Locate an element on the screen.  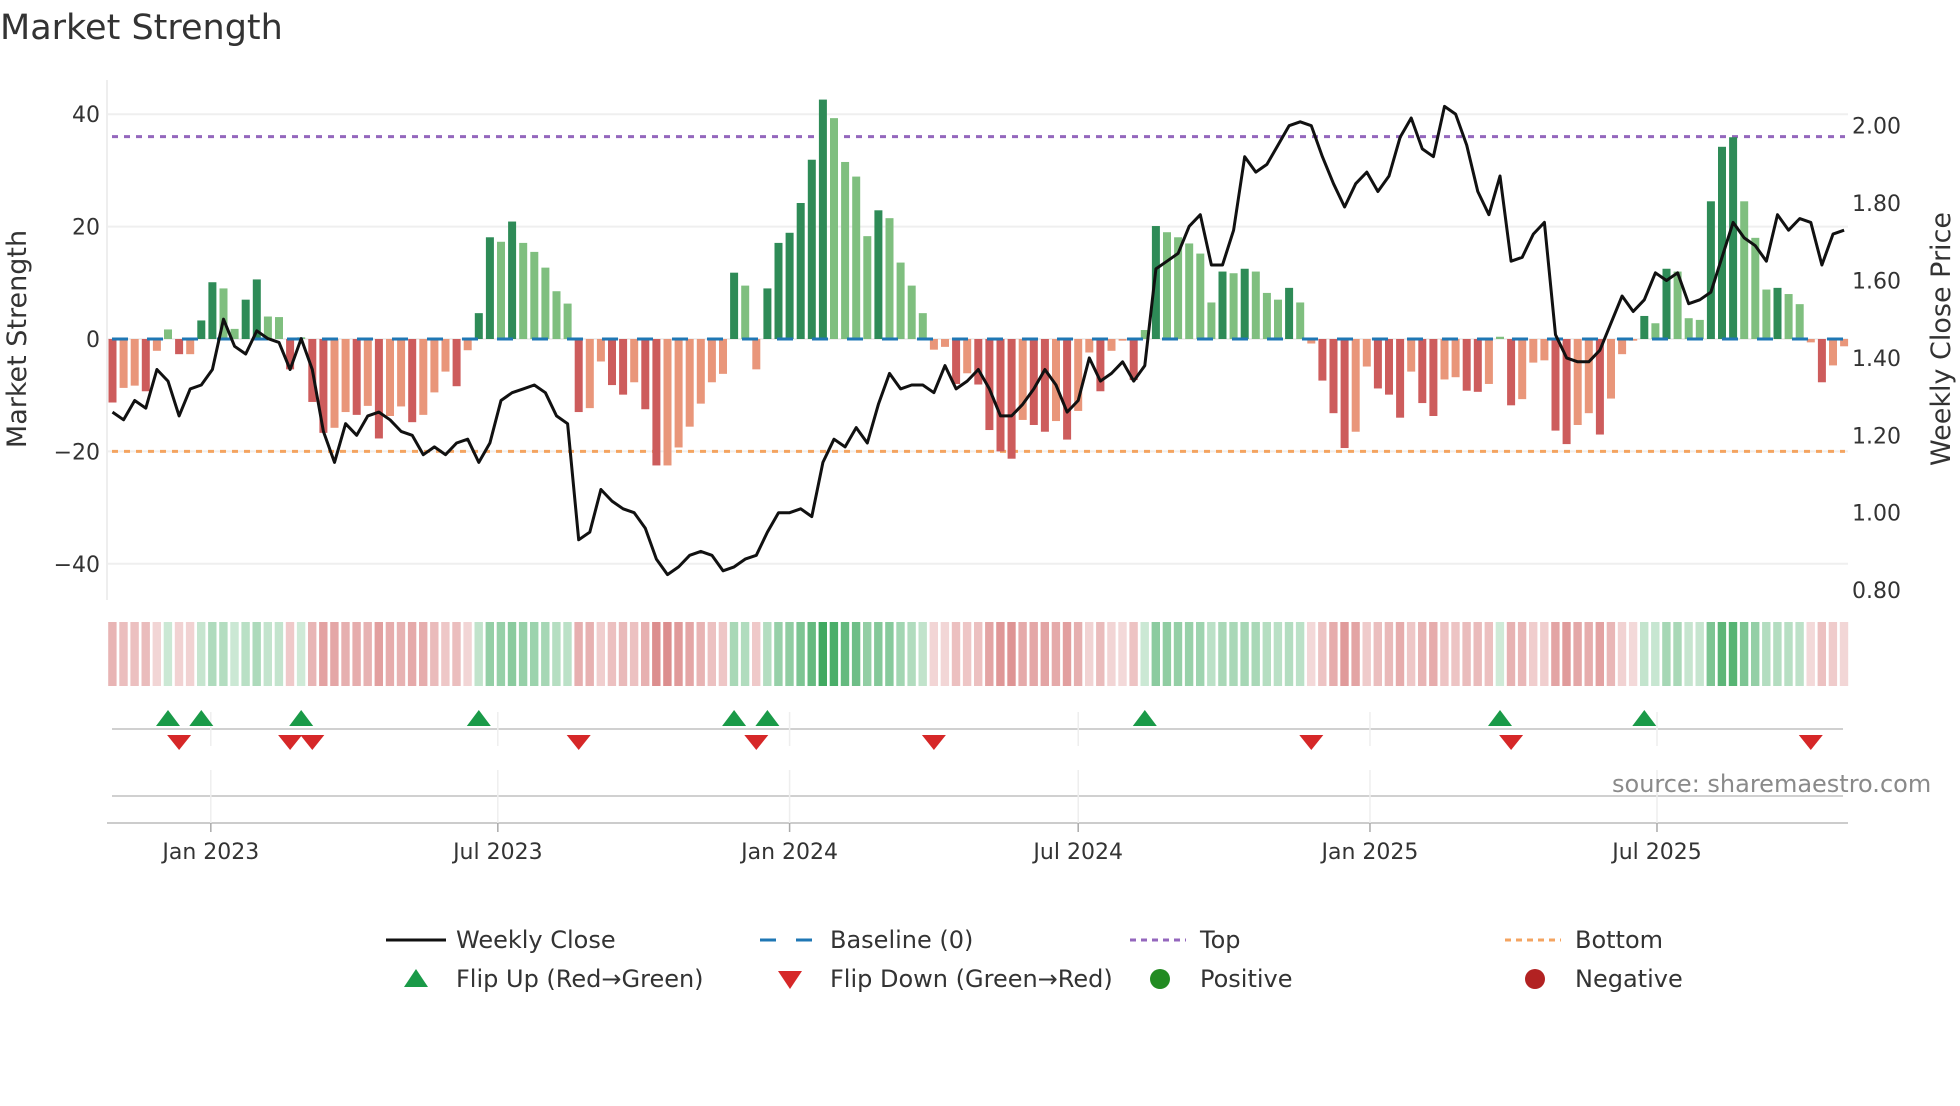
strength-heat-strip is located at coordinates (978, 654).